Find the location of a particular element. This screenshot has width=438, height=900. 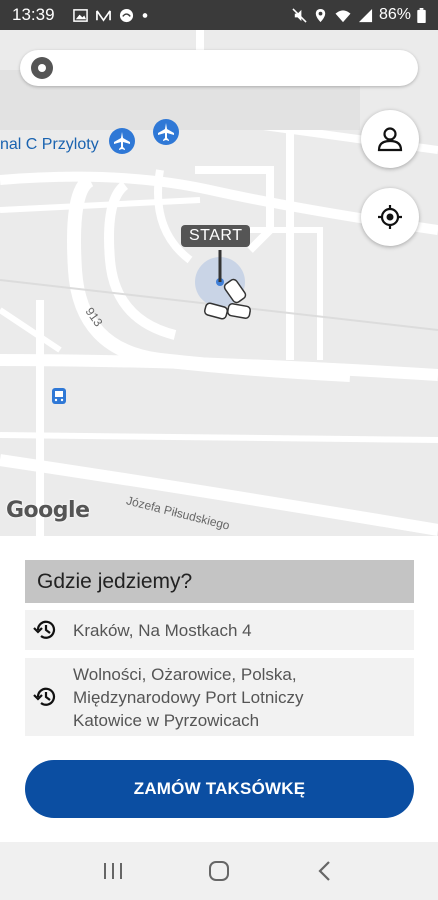

back-button is located at coordinates (325, 871).